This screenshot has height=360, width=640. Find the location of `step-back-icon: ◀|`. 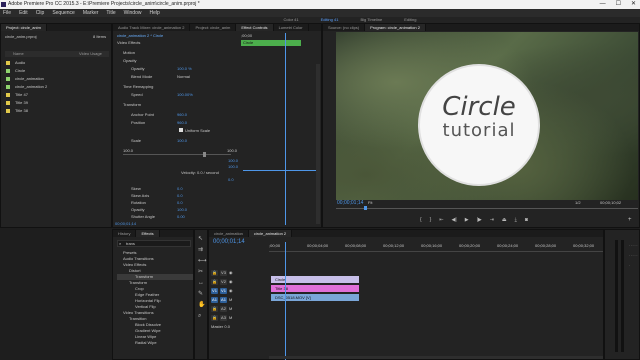

step-back-icon: ◀| is located at coordinates (454, 220).